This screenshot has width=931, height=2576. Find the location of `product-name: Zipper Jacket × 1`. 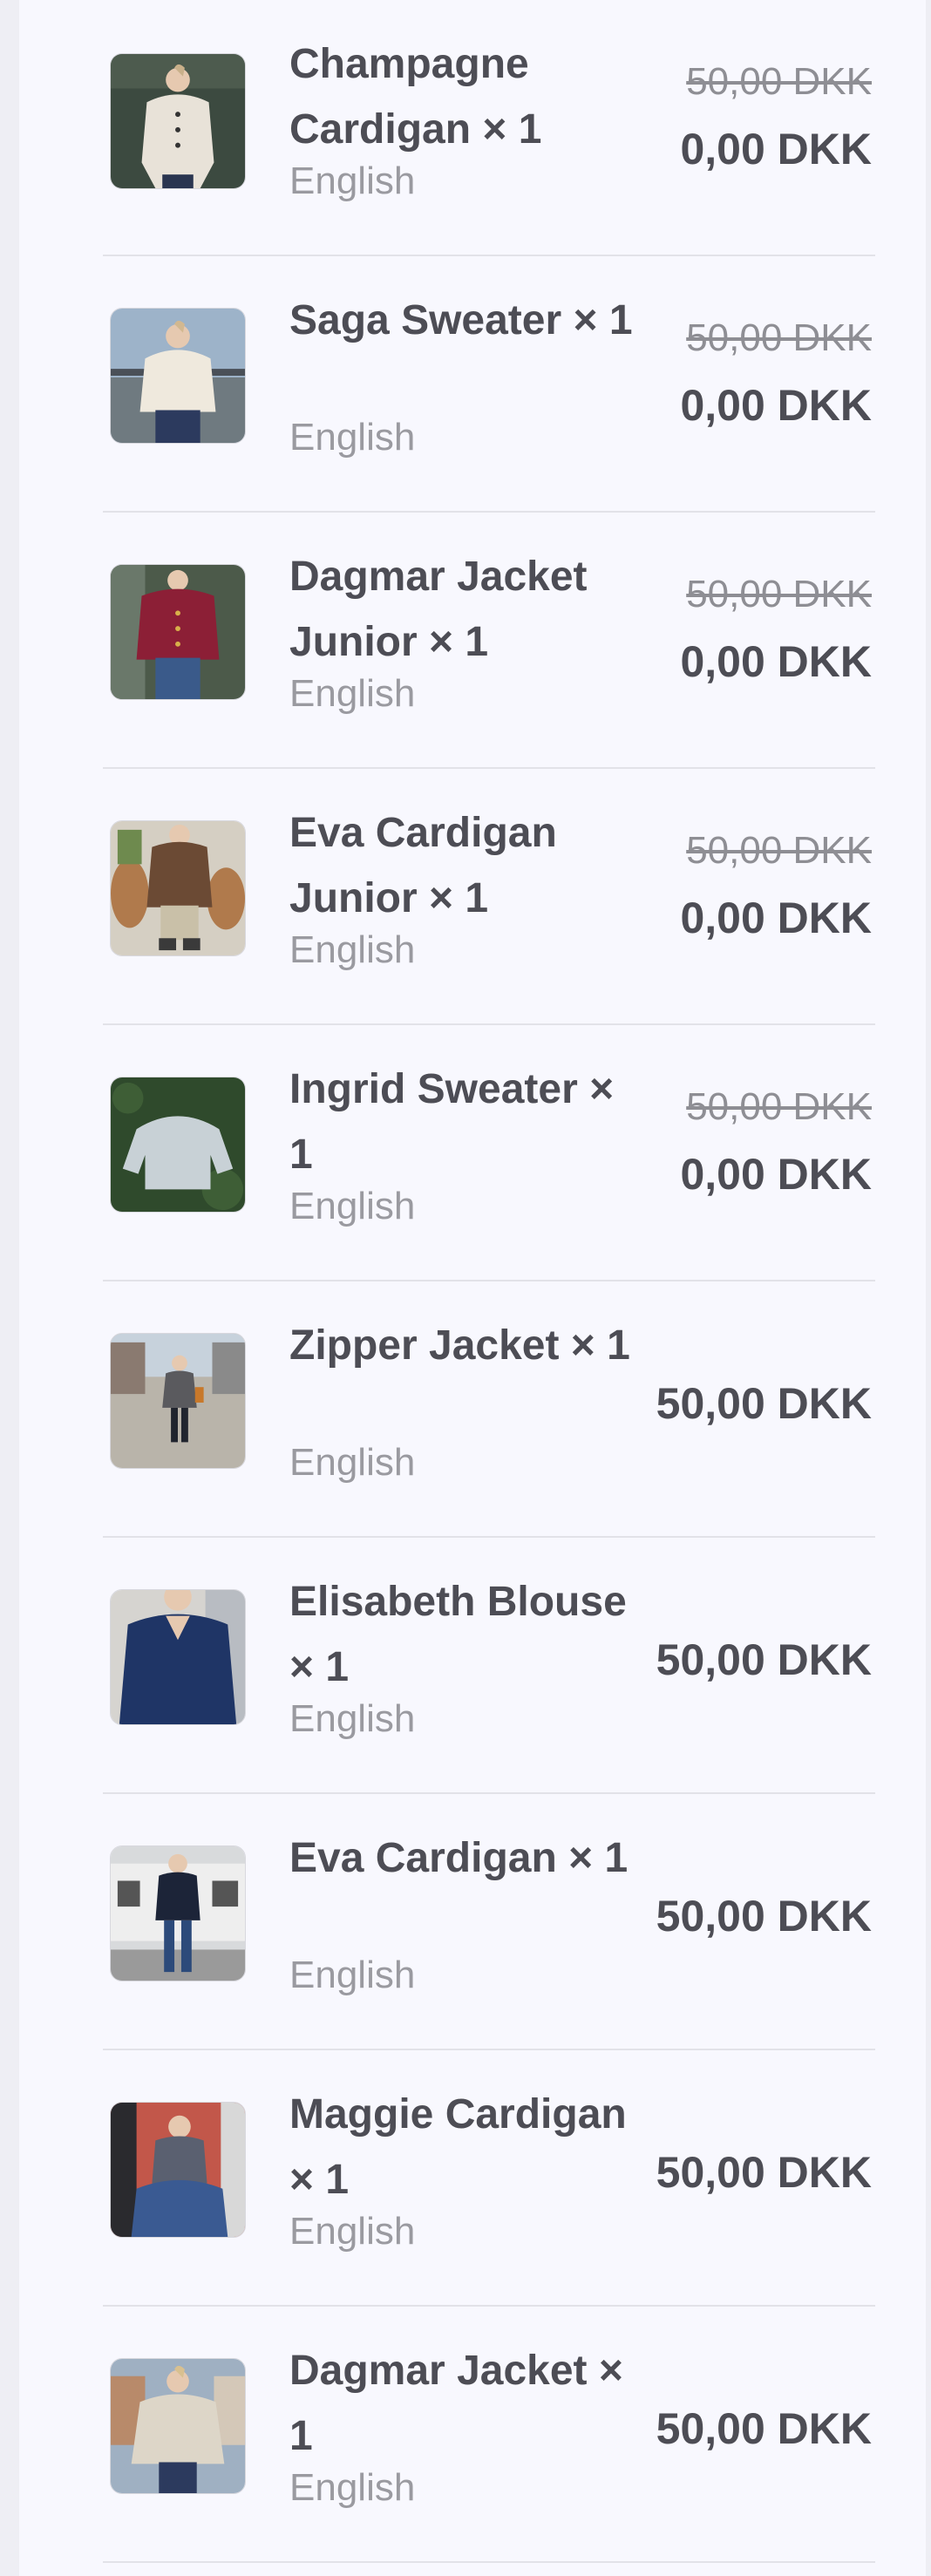

product-name: Zipper Jacket × 1 is located at coordinates (463, 1345).